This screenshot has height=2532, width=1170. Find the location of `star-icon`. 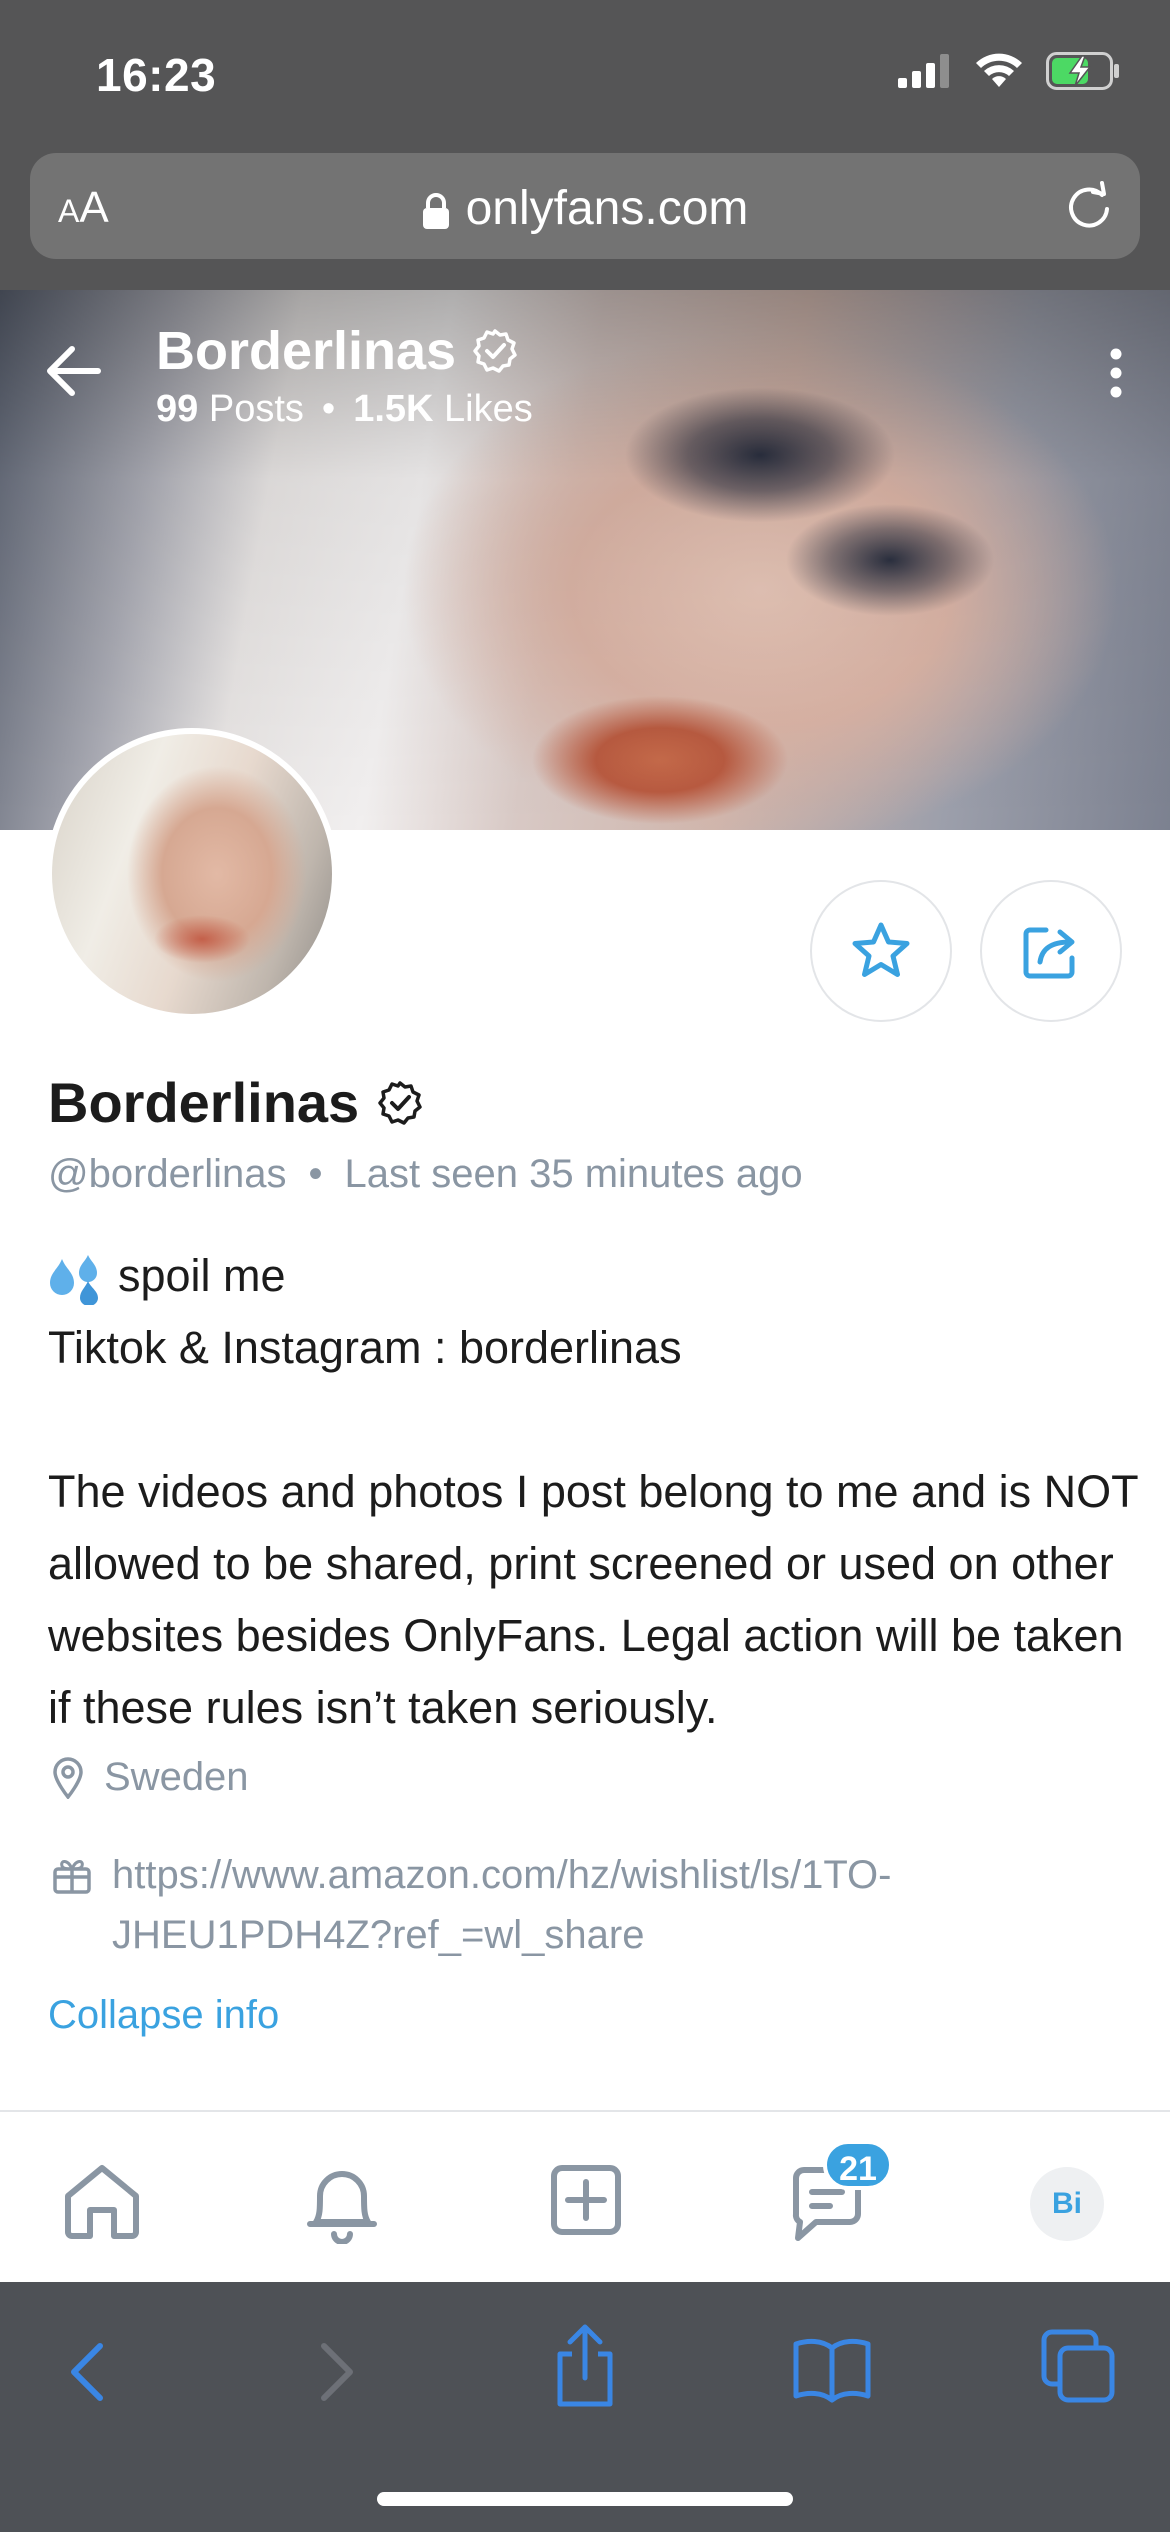

star-icon is located at coordinates (881, 949).